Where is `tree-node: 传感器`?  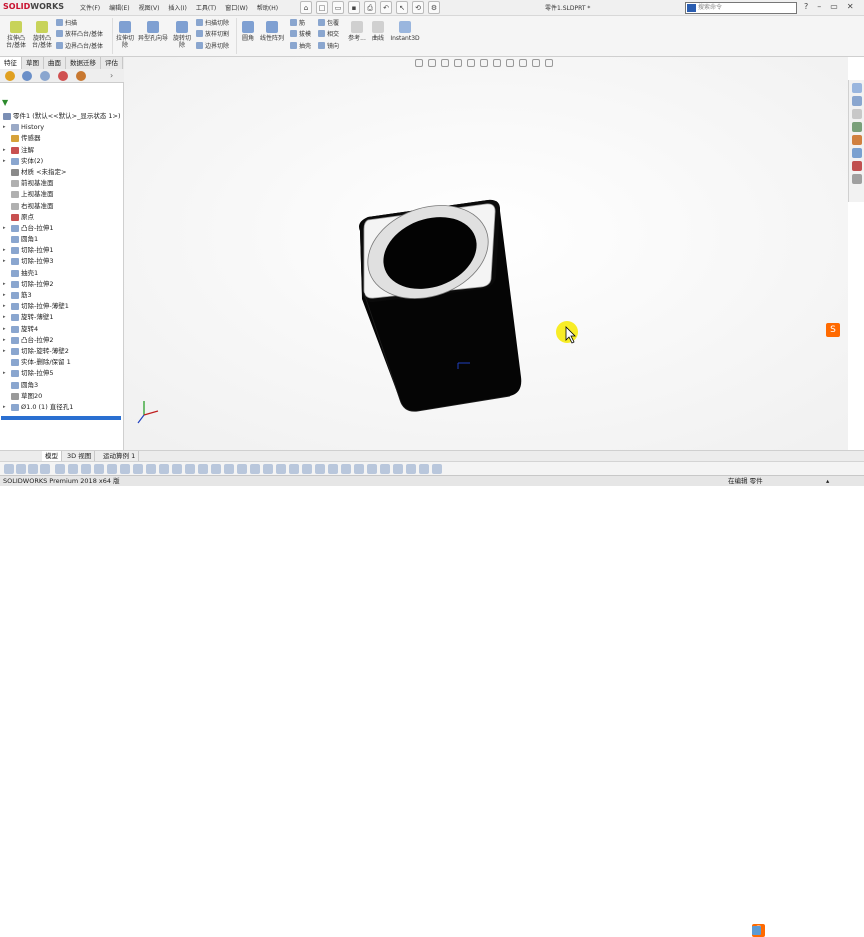 tree-node: 传感器 is located at coordinates (62, 138).